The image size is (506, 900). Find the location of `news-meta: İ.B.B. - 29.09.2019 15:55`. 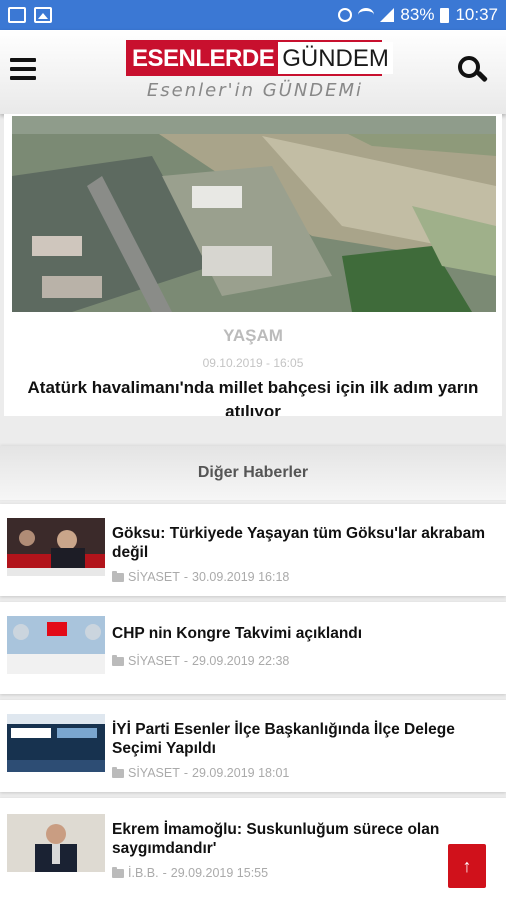

news-meta: İ.B.B. - 29.09.2019 15:55 is located at coordinates (190, 873).